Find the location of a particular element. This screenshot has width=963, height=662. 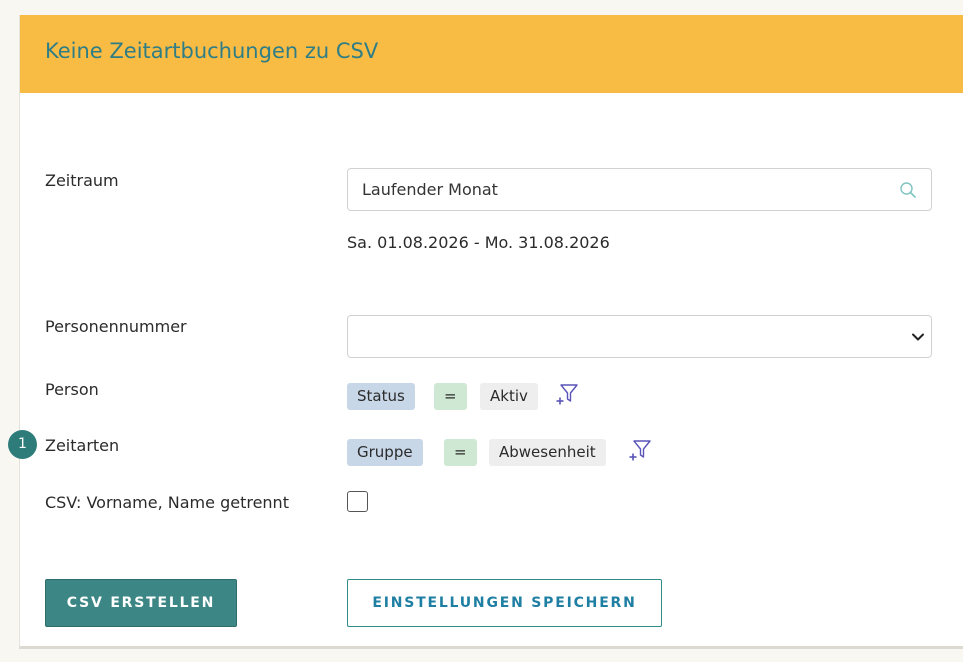

step-badge: 1 is located at coordinates (22, 444).